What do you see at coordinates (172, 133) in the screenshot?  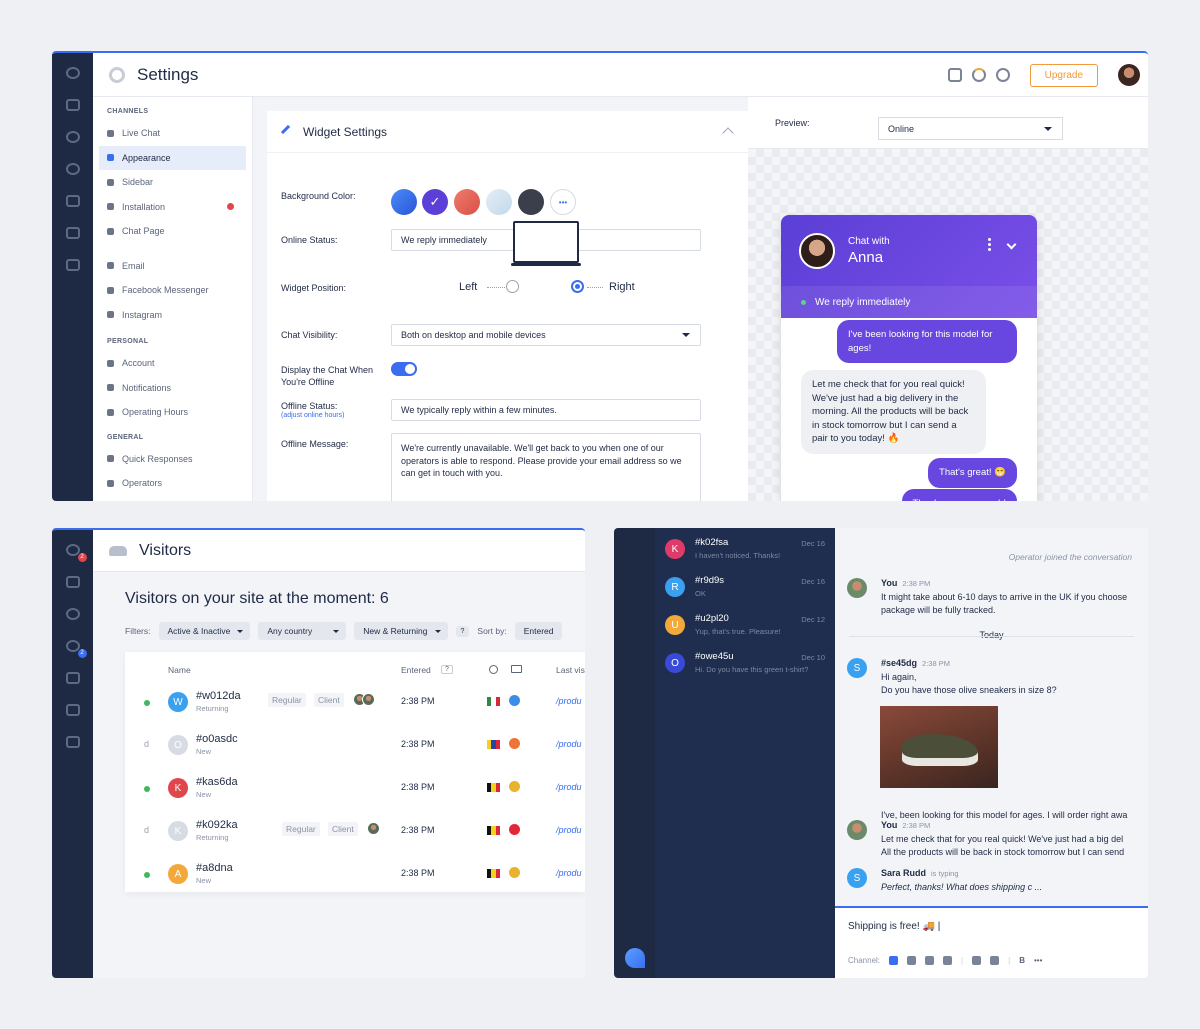 I see `nav-item-live-chat: Live Chat` at bounding box center [172, 133].